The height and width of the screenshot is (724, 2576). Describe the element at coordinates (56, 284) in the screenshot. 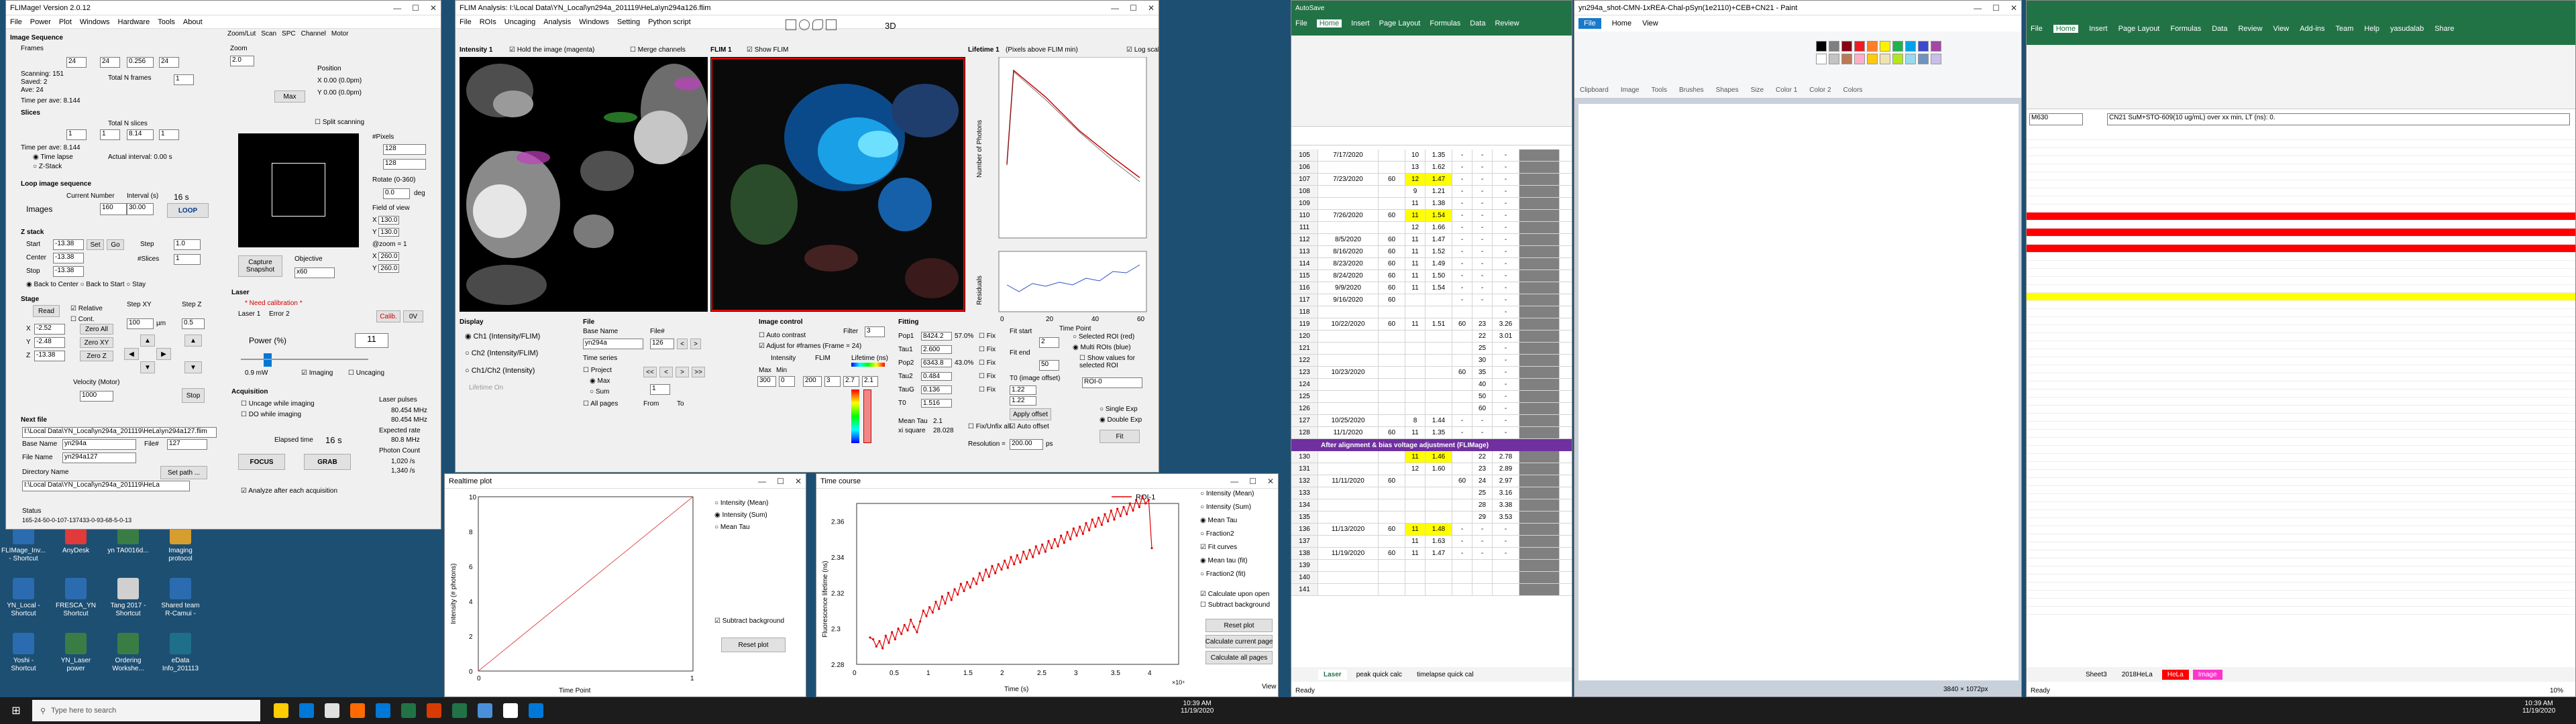

I see `back-center-radio: Back to Center` at that location.